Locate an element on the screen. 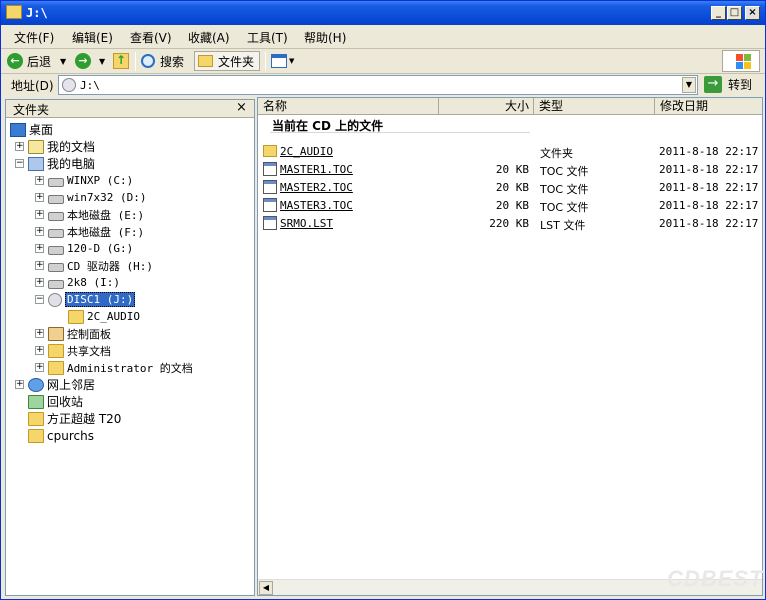 The image size is (766, 600). column-modified: 修改日期 is located at coordinates (708, 106).